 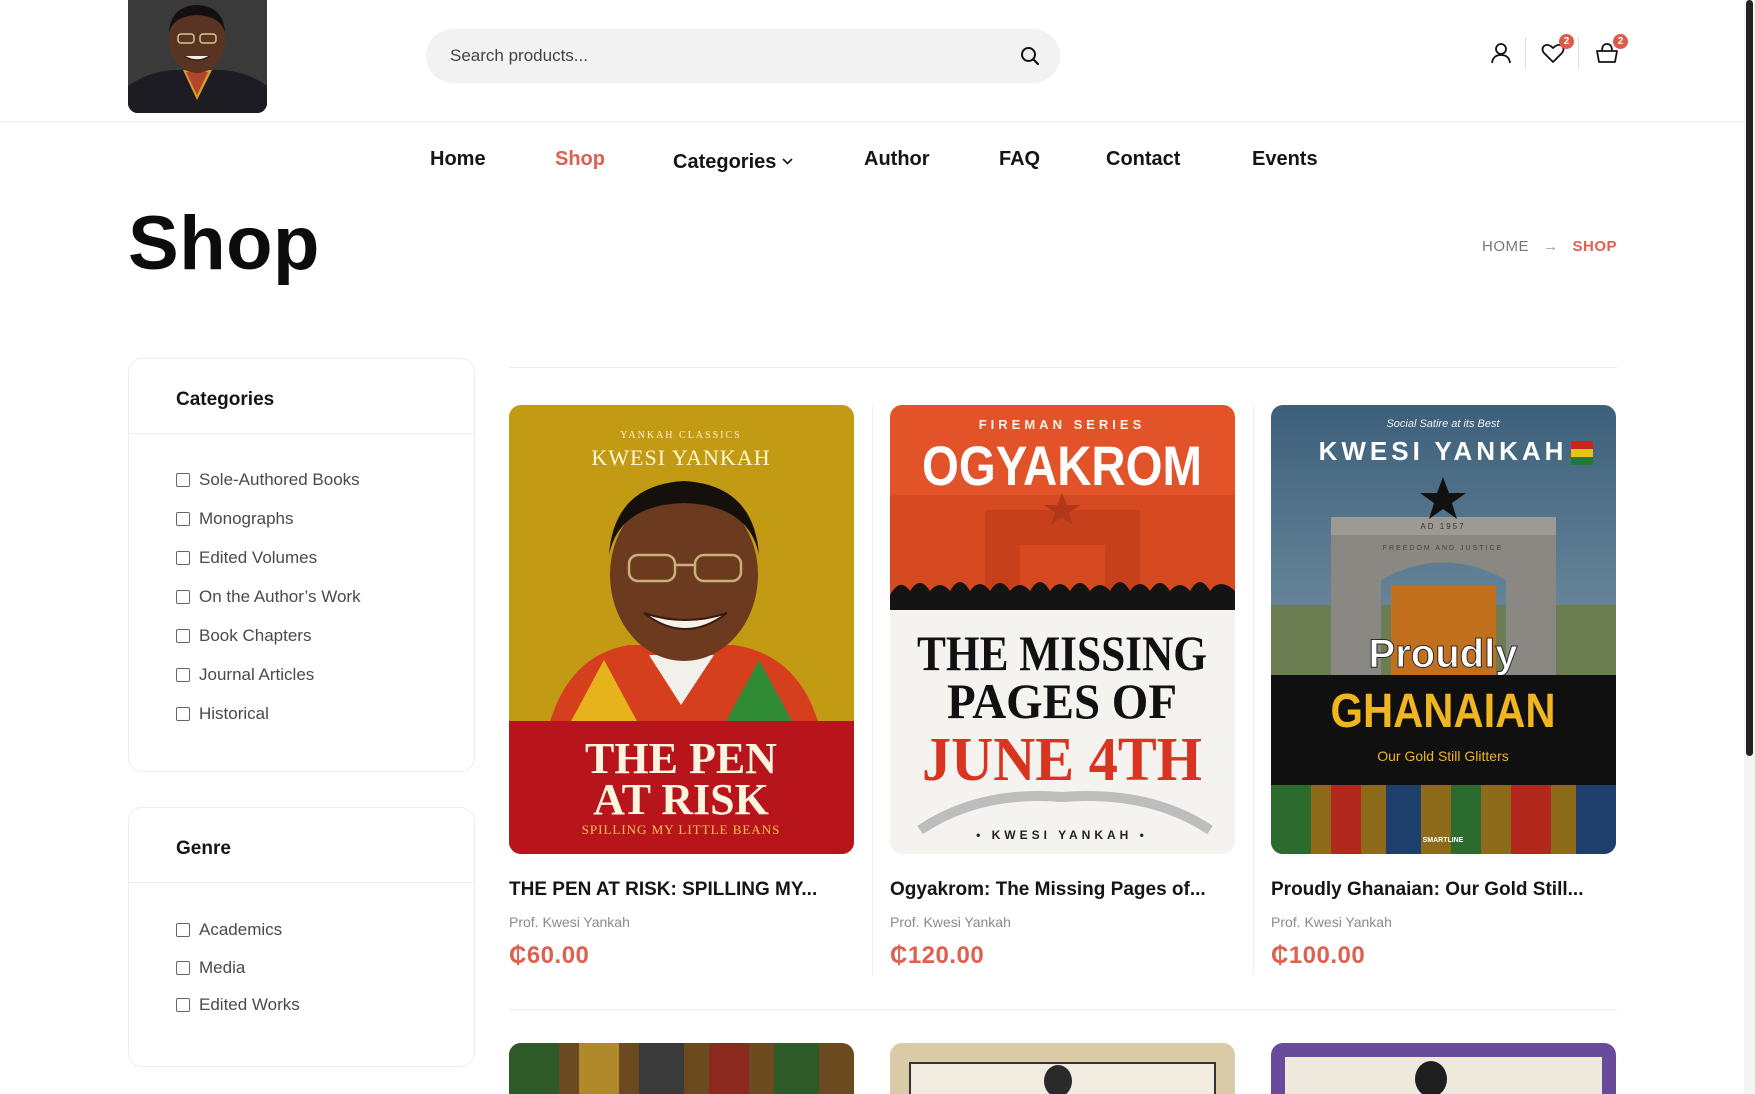 I want to click on arrow-right-icon: →, so click(x=1550, y=246).